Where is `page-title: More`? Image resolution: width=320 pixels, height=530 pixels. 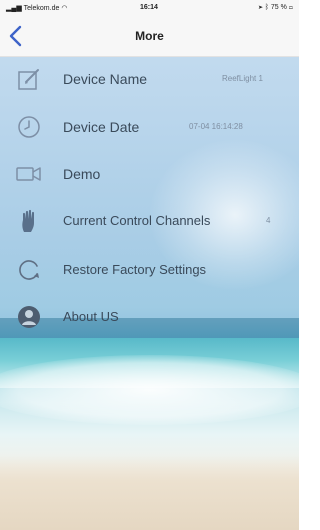
page-title: More is located at coordinates (149, 36).